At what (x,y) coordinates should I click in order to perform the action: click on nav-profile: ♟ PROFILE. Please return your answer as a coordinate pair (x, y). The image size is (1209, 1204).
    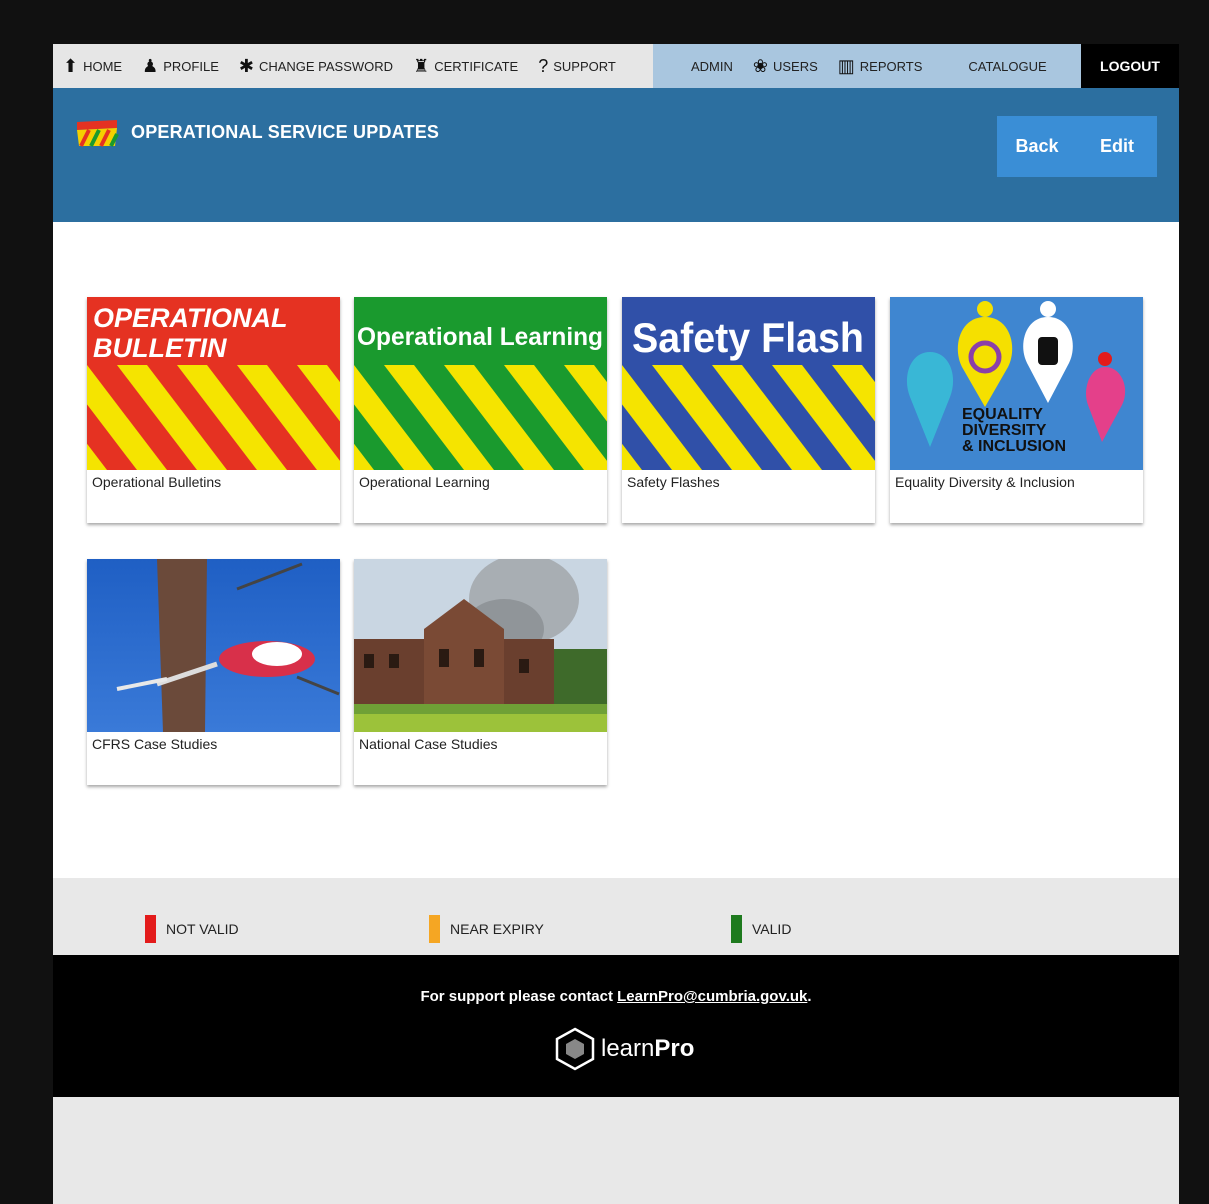
    Looking at the image, I should click on (180, 66).